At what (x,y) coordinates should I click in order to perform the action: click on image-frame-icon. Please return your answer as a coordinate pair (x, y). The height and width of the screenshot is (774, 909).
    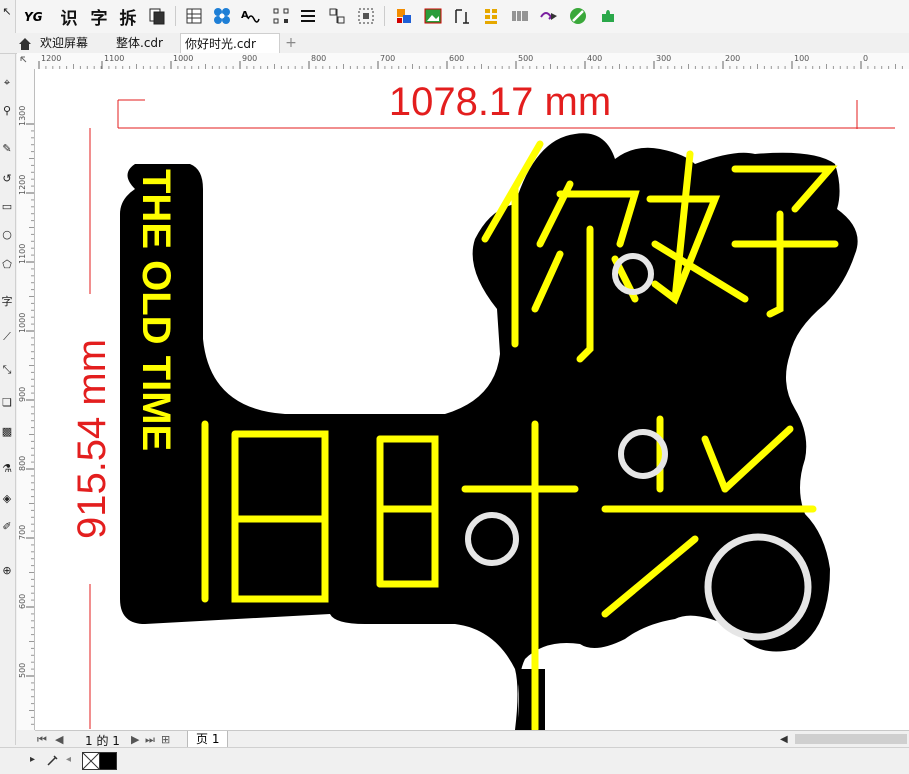
    Looking at the image, I should click on (433, 16).